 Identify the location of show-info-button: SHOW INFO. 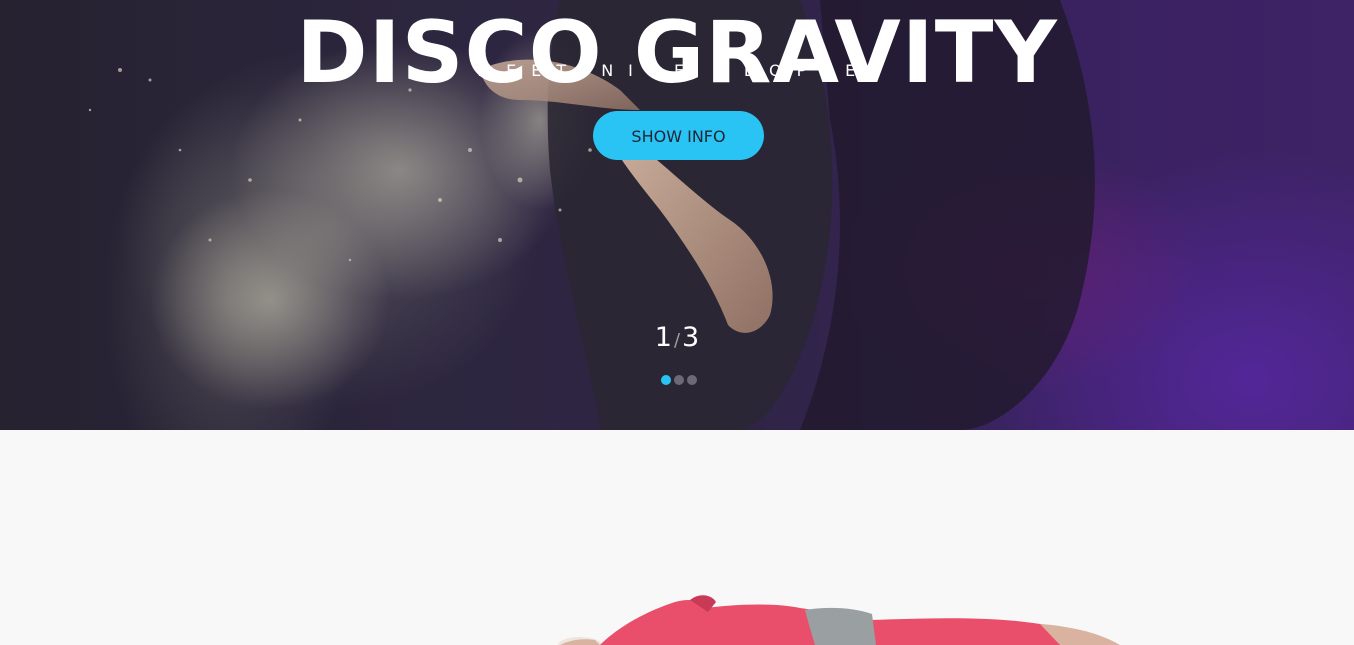
(678, 135).